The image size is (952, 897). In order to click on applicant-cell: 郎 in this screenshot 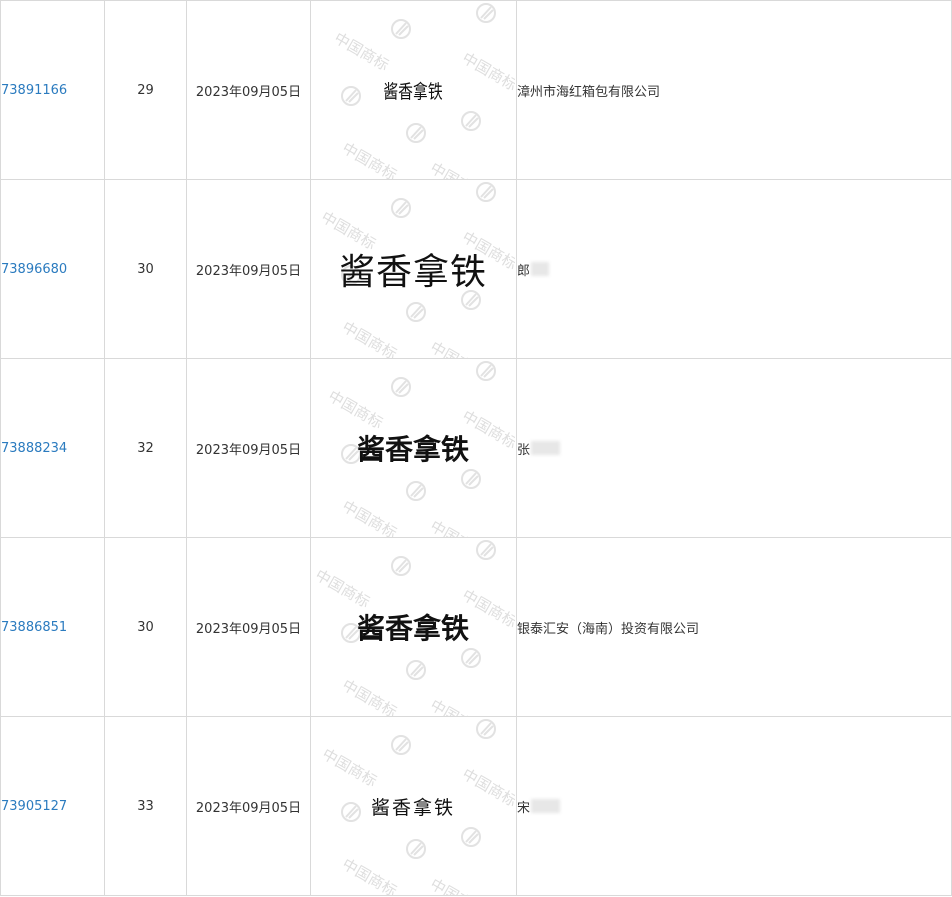, I will do `click(734, 269)`.